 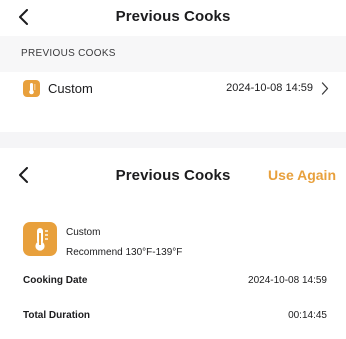 I want to click on nav-bar: Previous Cooks, so click(x=173, y=17).